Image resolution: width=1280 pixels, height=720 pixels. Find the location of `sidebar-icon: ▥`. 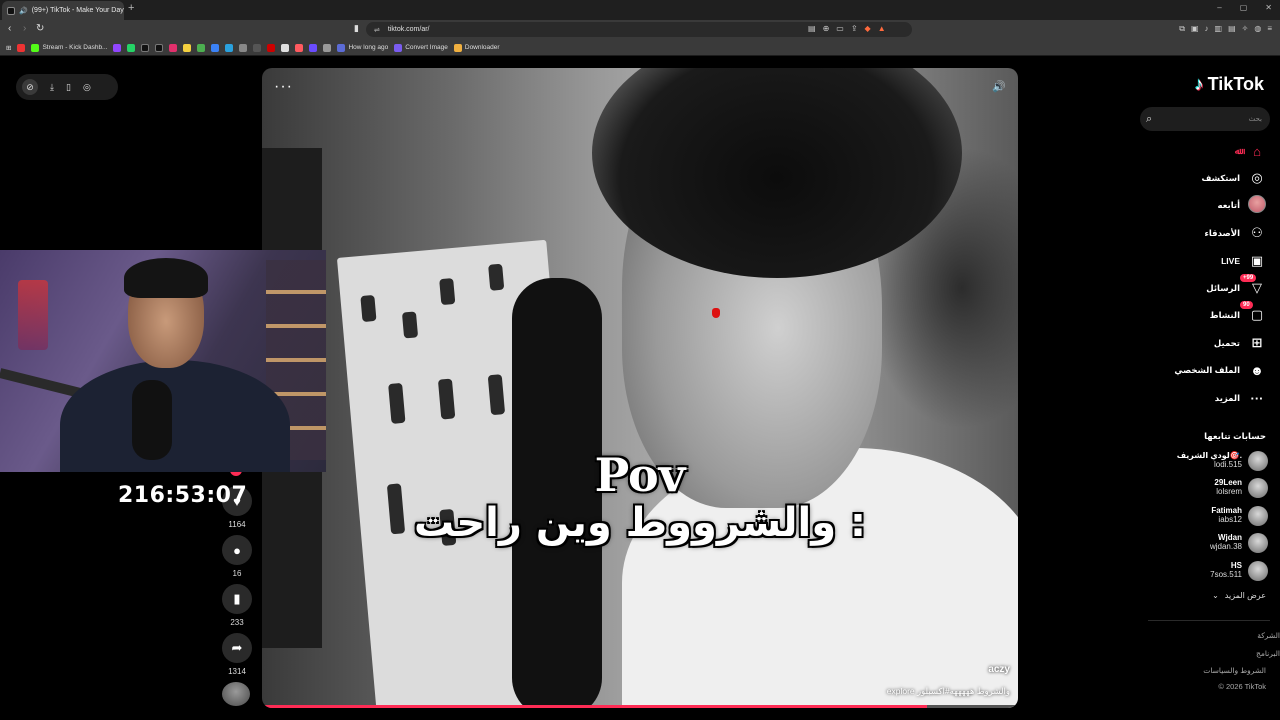

sidebar-icon: ▥ is located at coordinates (1219, 29).